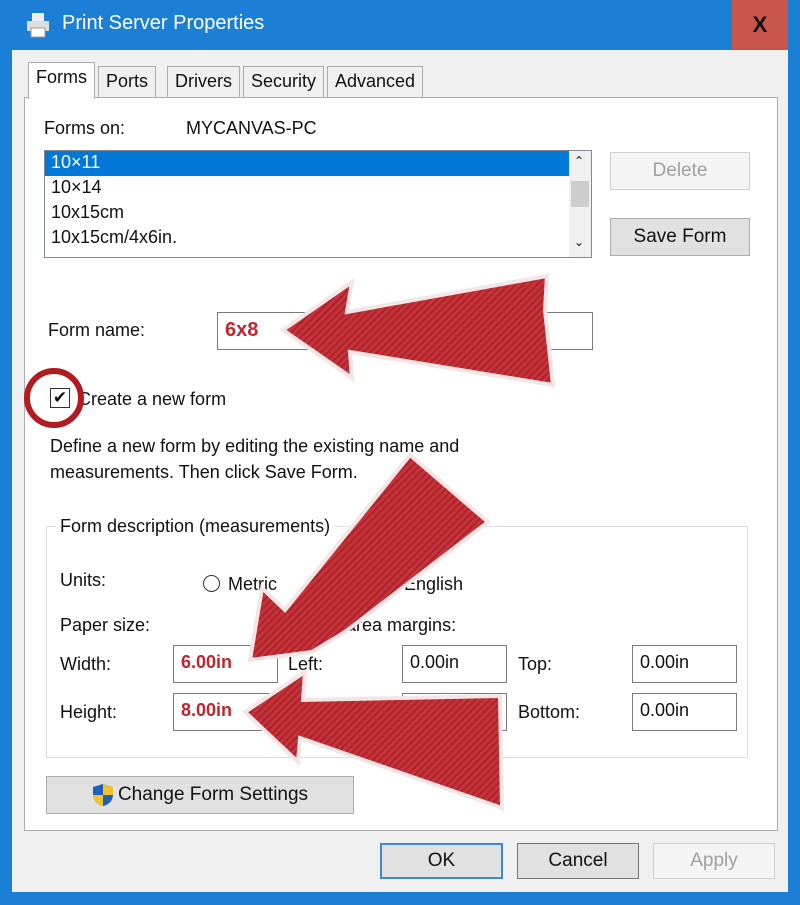 This screenshot has height=905, width=800. I want to click on paper-size-label: Paper size:, so click(105, 625).